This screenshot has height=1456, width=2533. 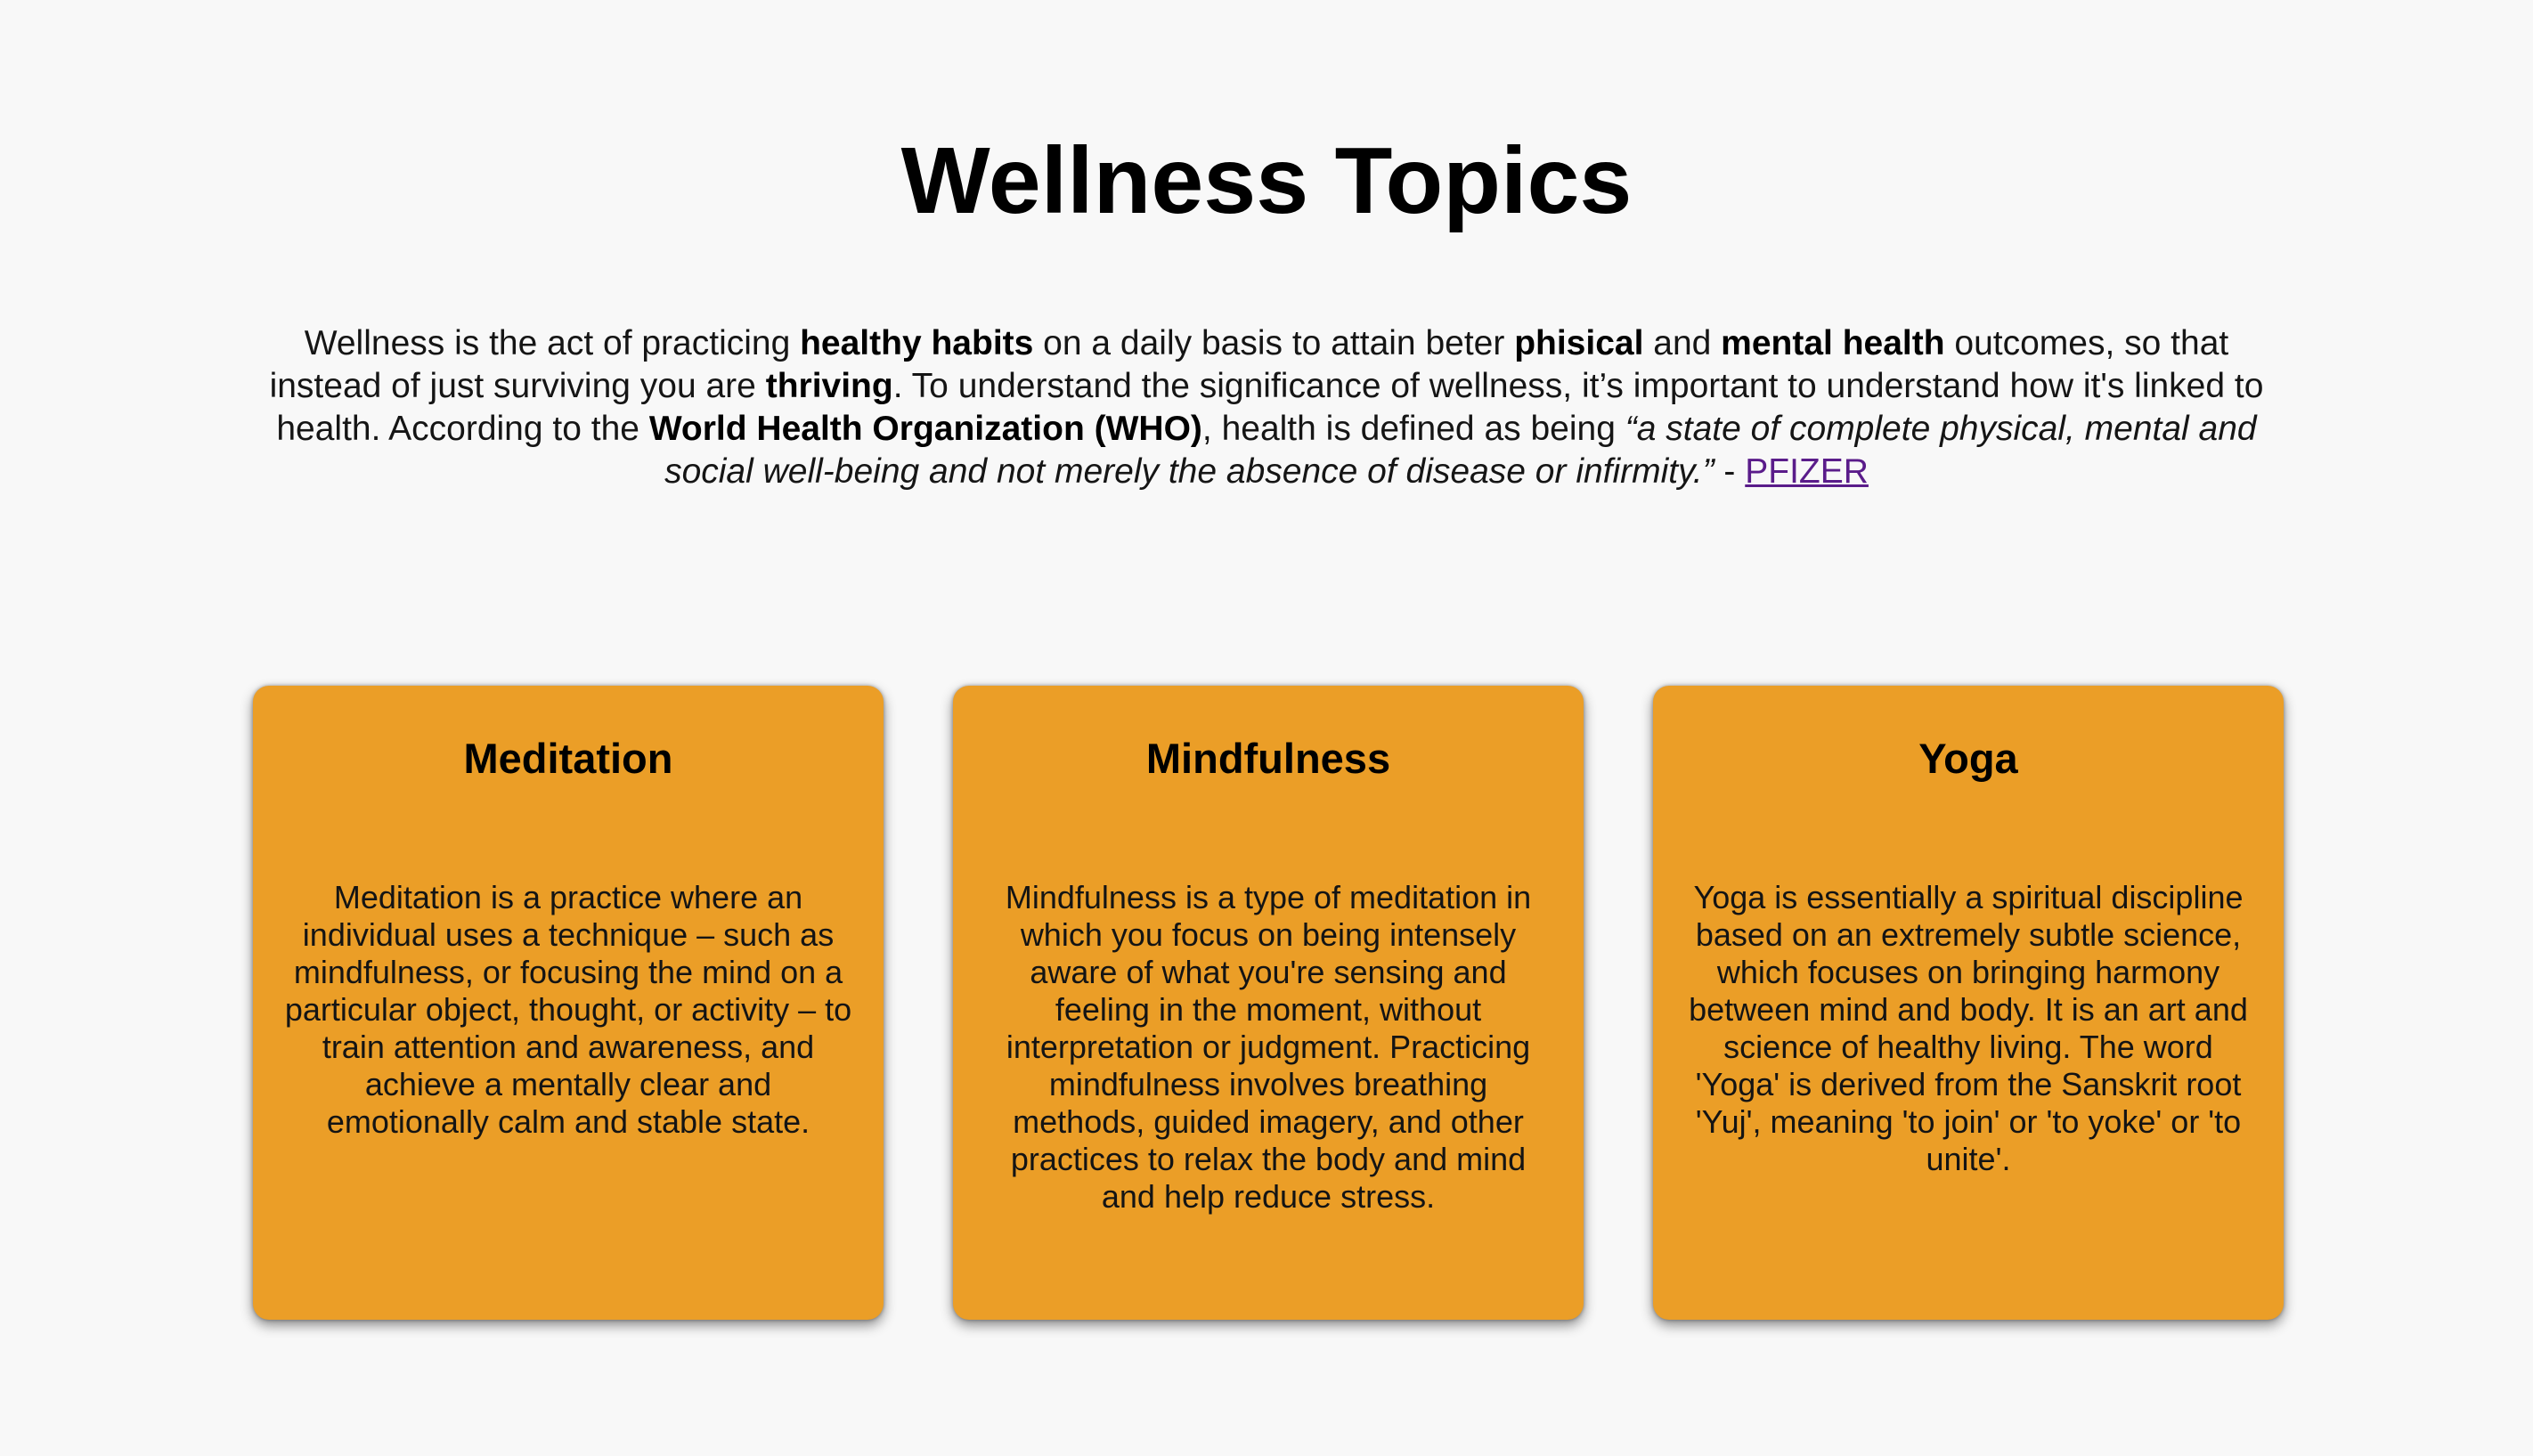 What do you see at coordinates (1266, 180) in the screenshot?
I see `page-title: Wellness Topics` at bounding box center [1266, 180].